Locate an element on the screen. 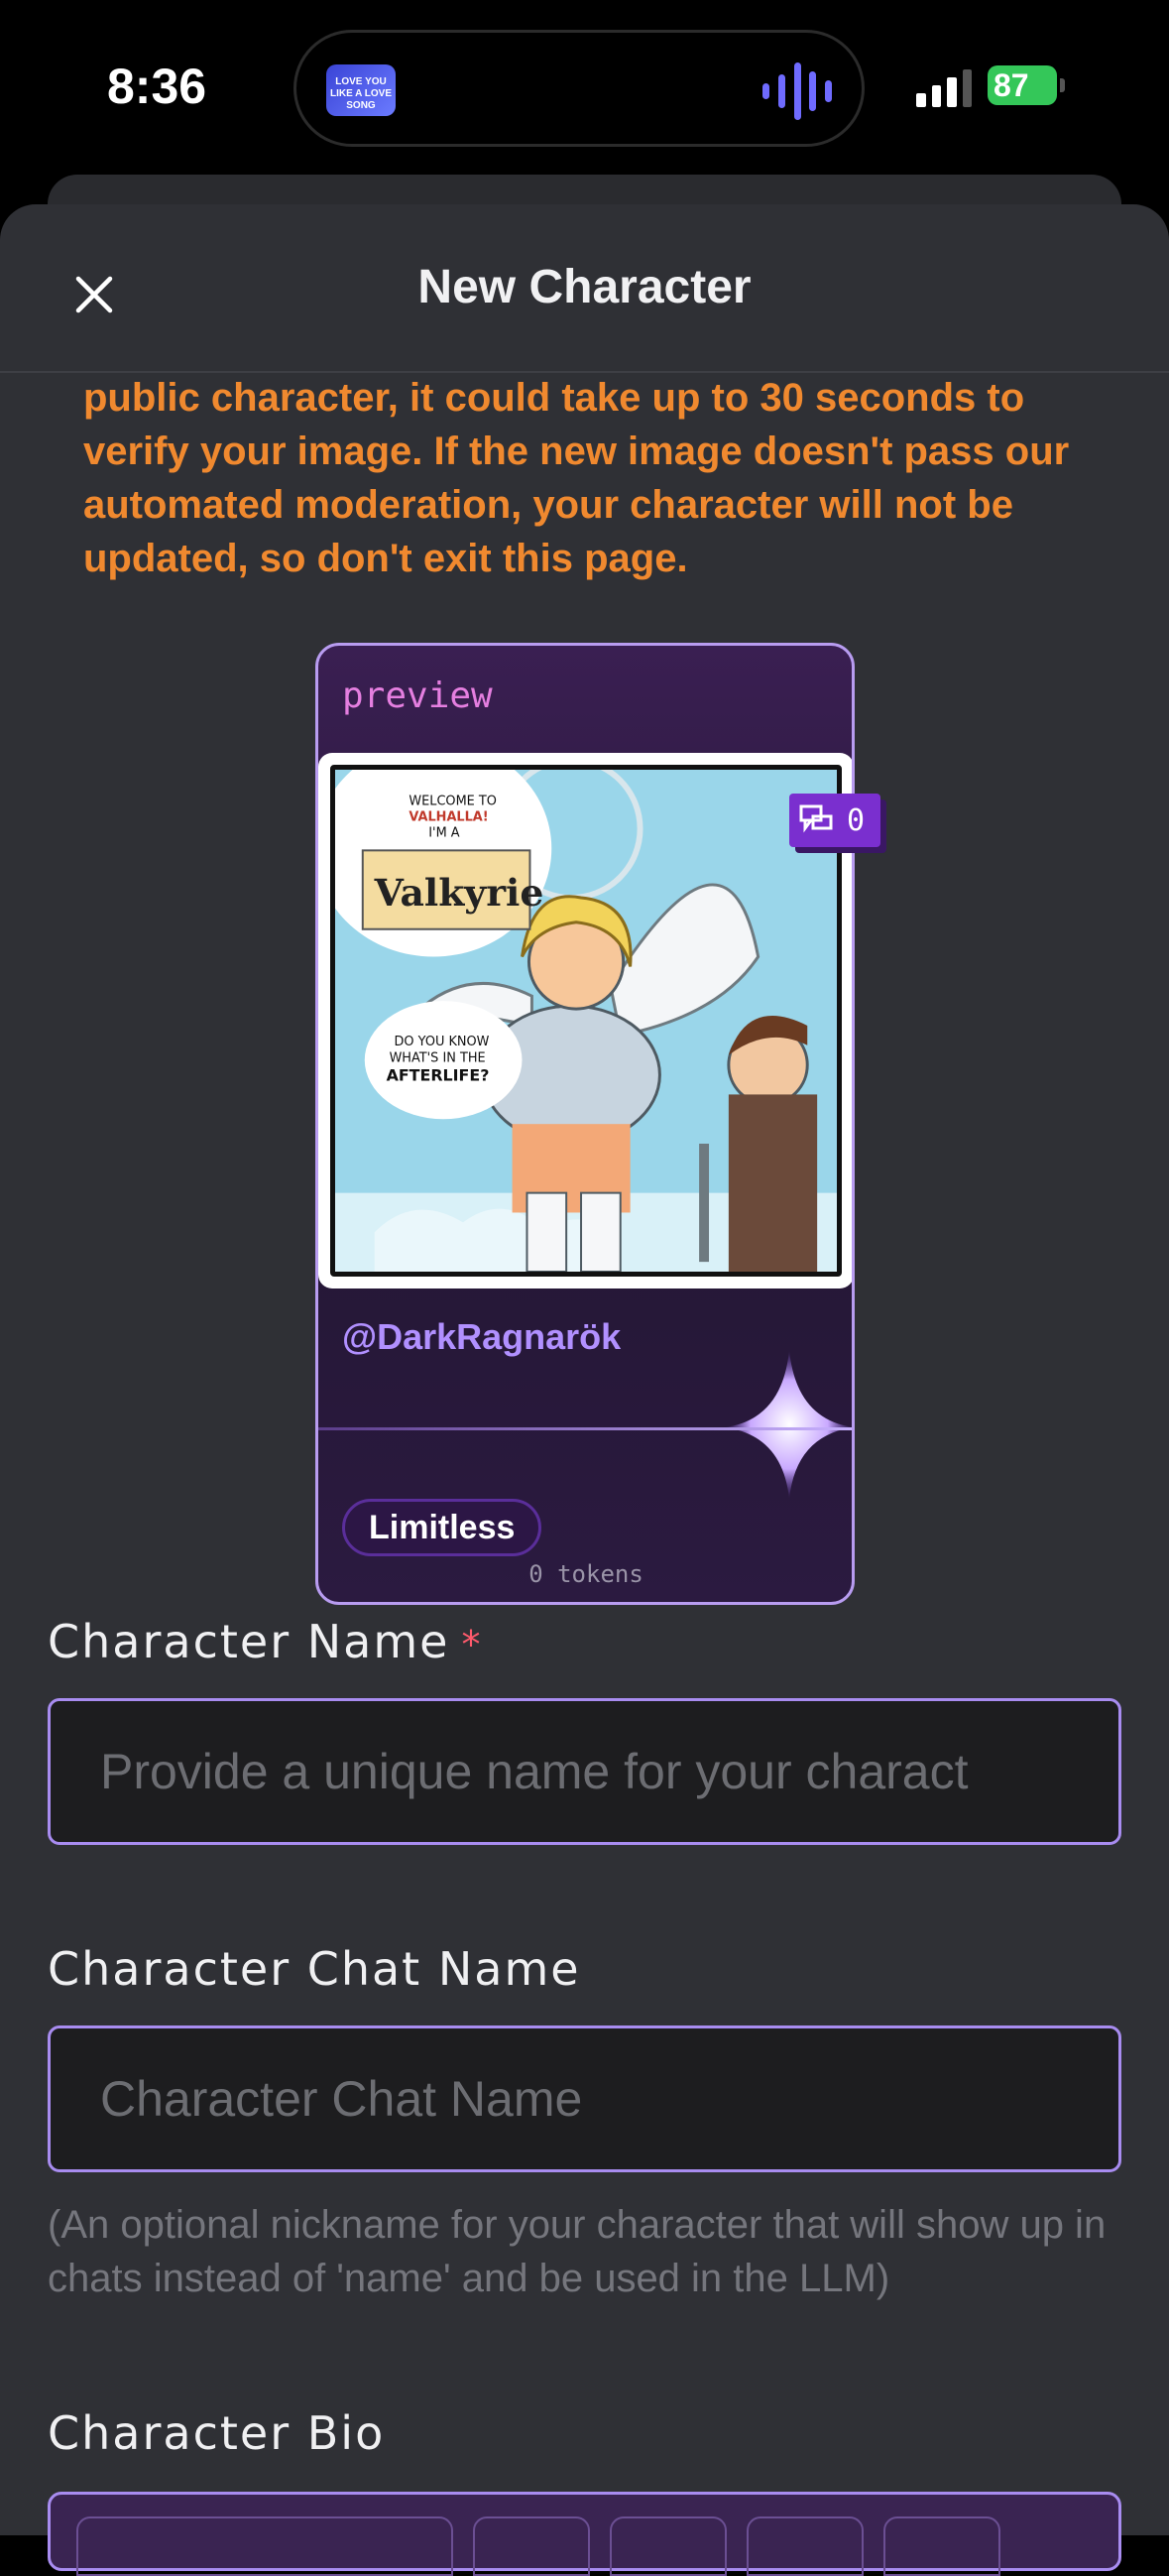 Image resolution: width=1169 pixels, height=2576 pixels. preview-label: preview is located at coordinates (417, 695).